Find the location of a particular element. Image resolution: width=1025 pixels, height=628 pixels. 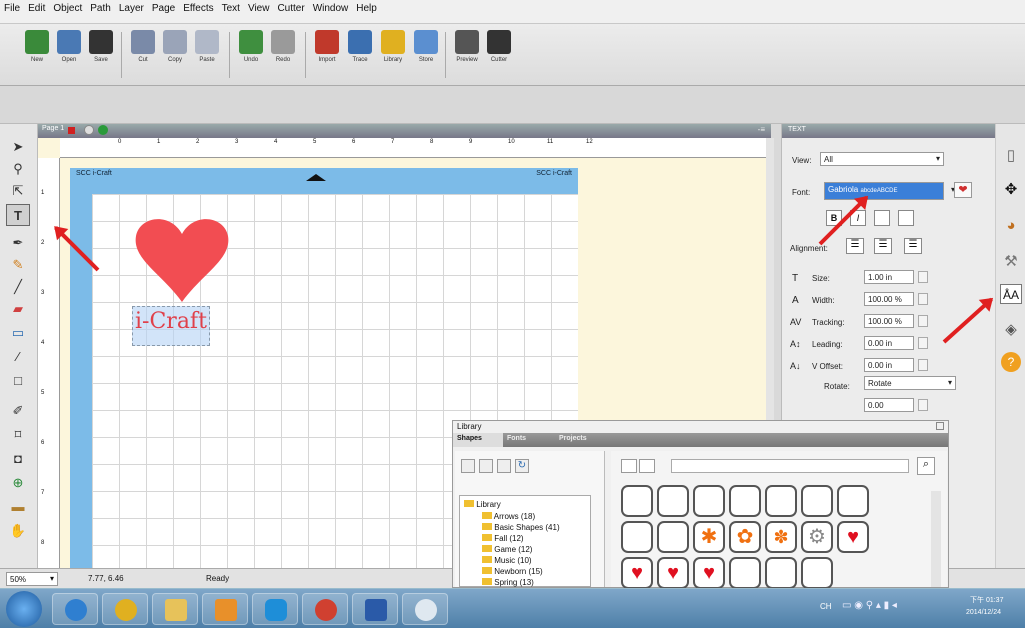

menu-window: Window is located at coordinates (331, 7).